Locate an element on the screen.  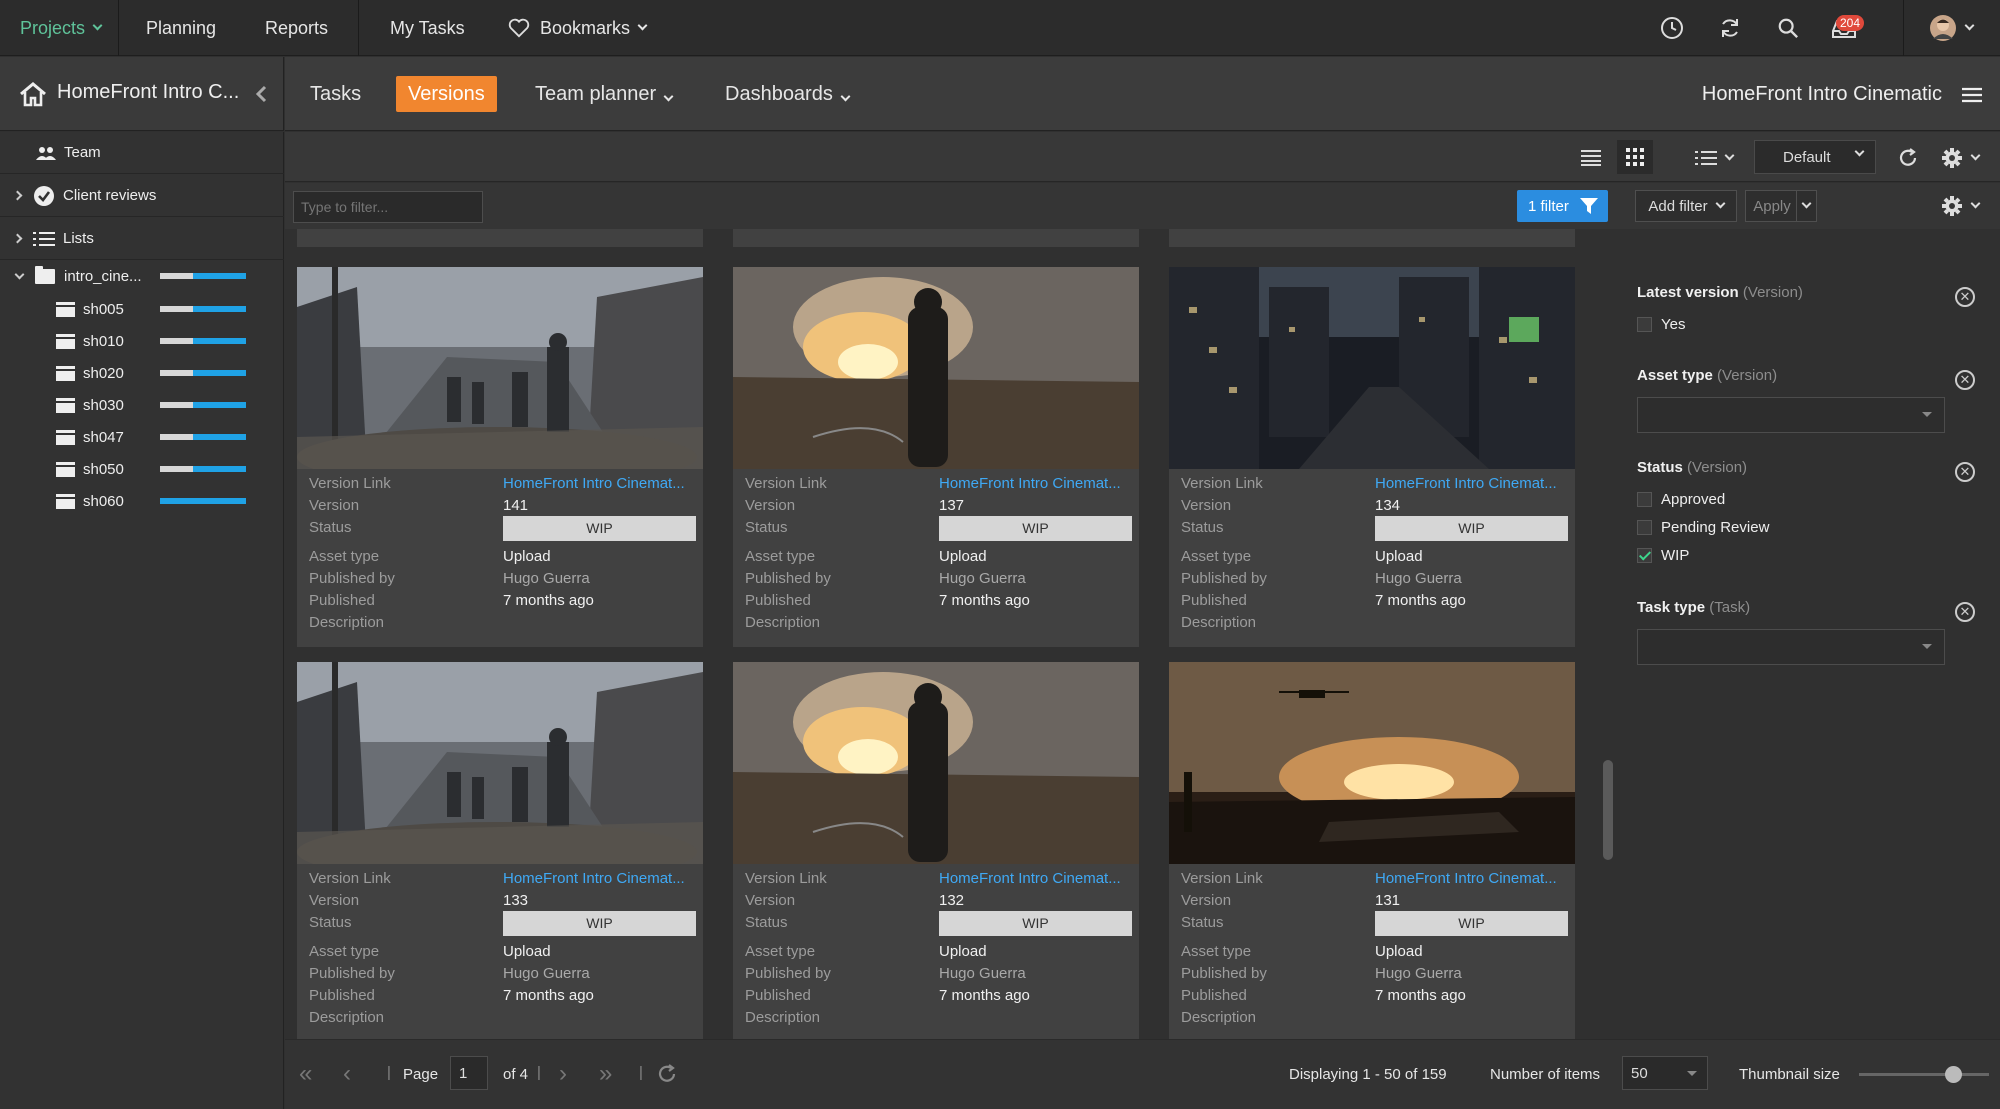
apply-button: Apply is located at coordinates (1781, 206).